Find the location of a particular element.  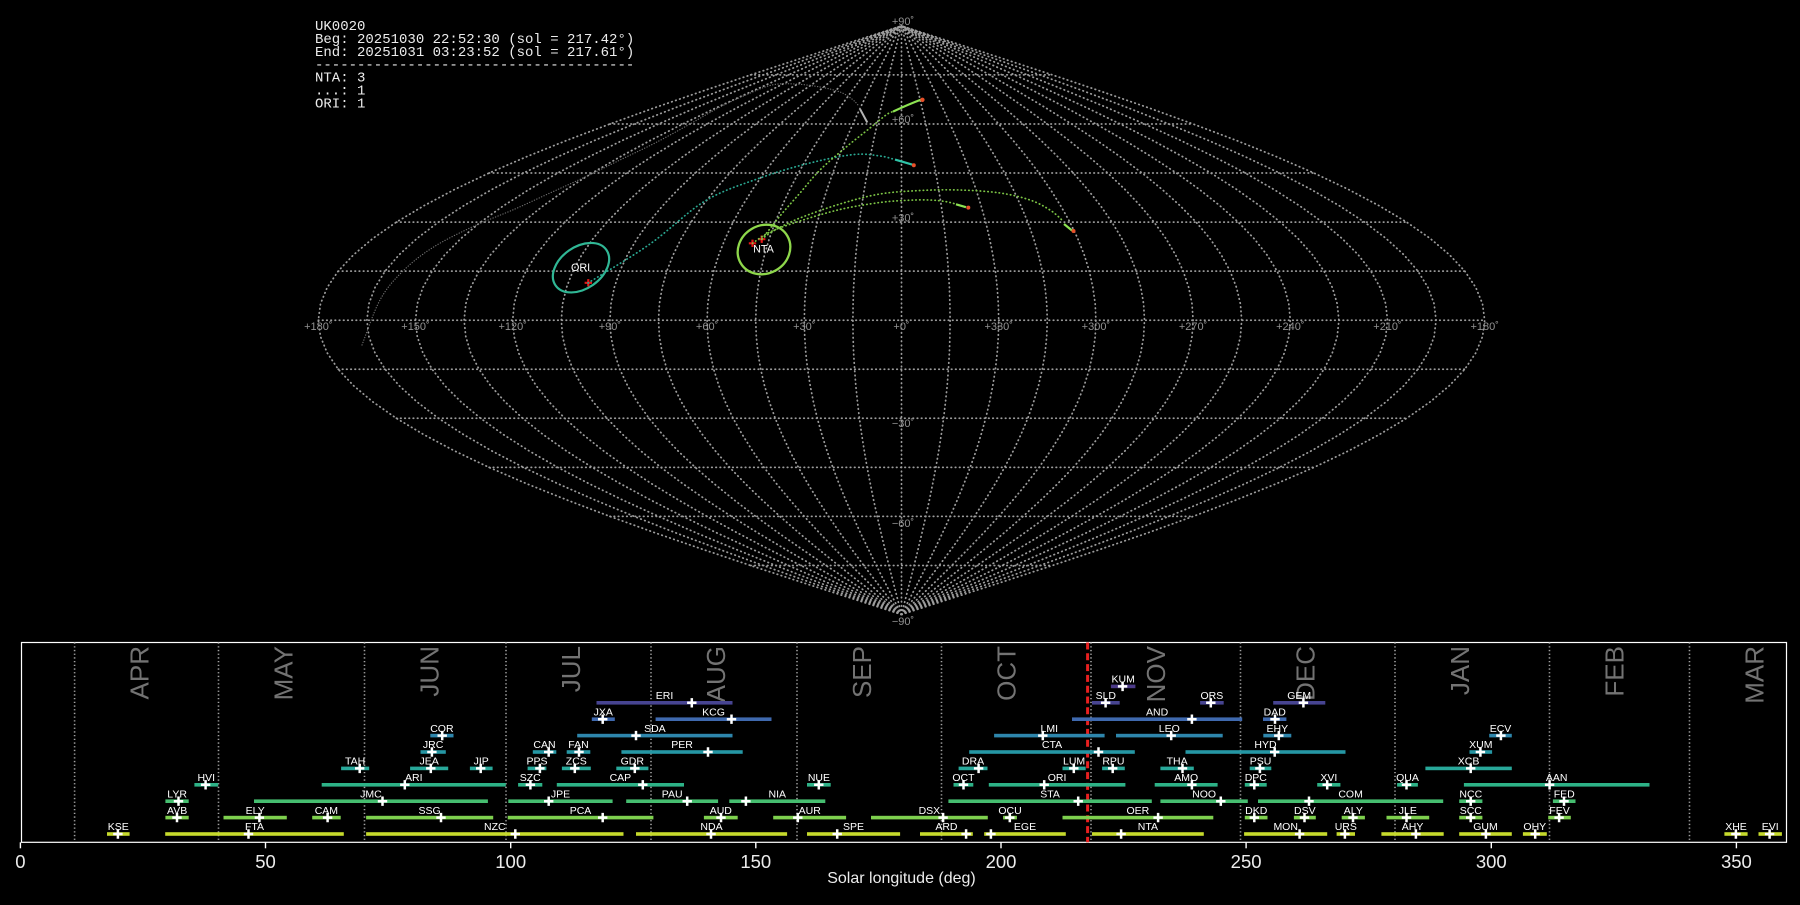

svg-text: SDA is located at coordinates (655, 729).